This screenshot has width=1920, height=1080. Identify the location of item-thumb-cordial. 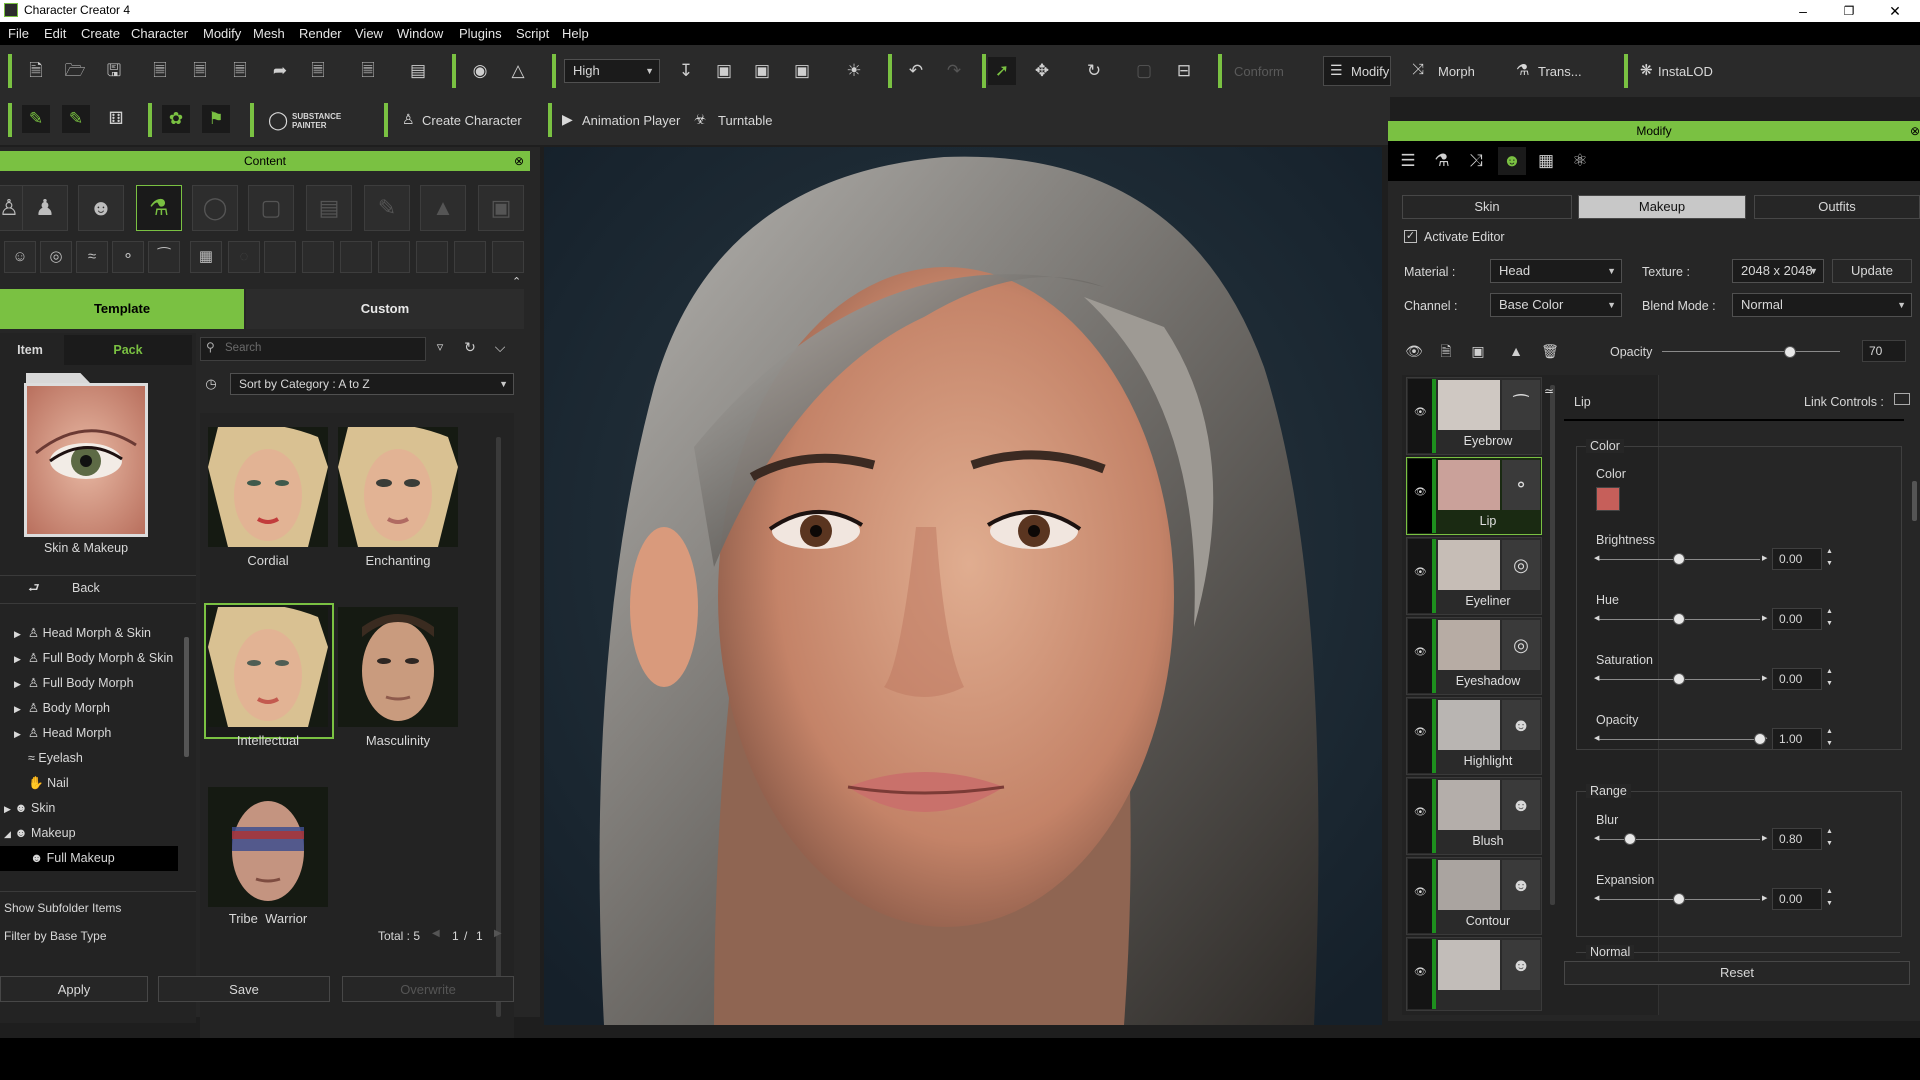
(268, 487).